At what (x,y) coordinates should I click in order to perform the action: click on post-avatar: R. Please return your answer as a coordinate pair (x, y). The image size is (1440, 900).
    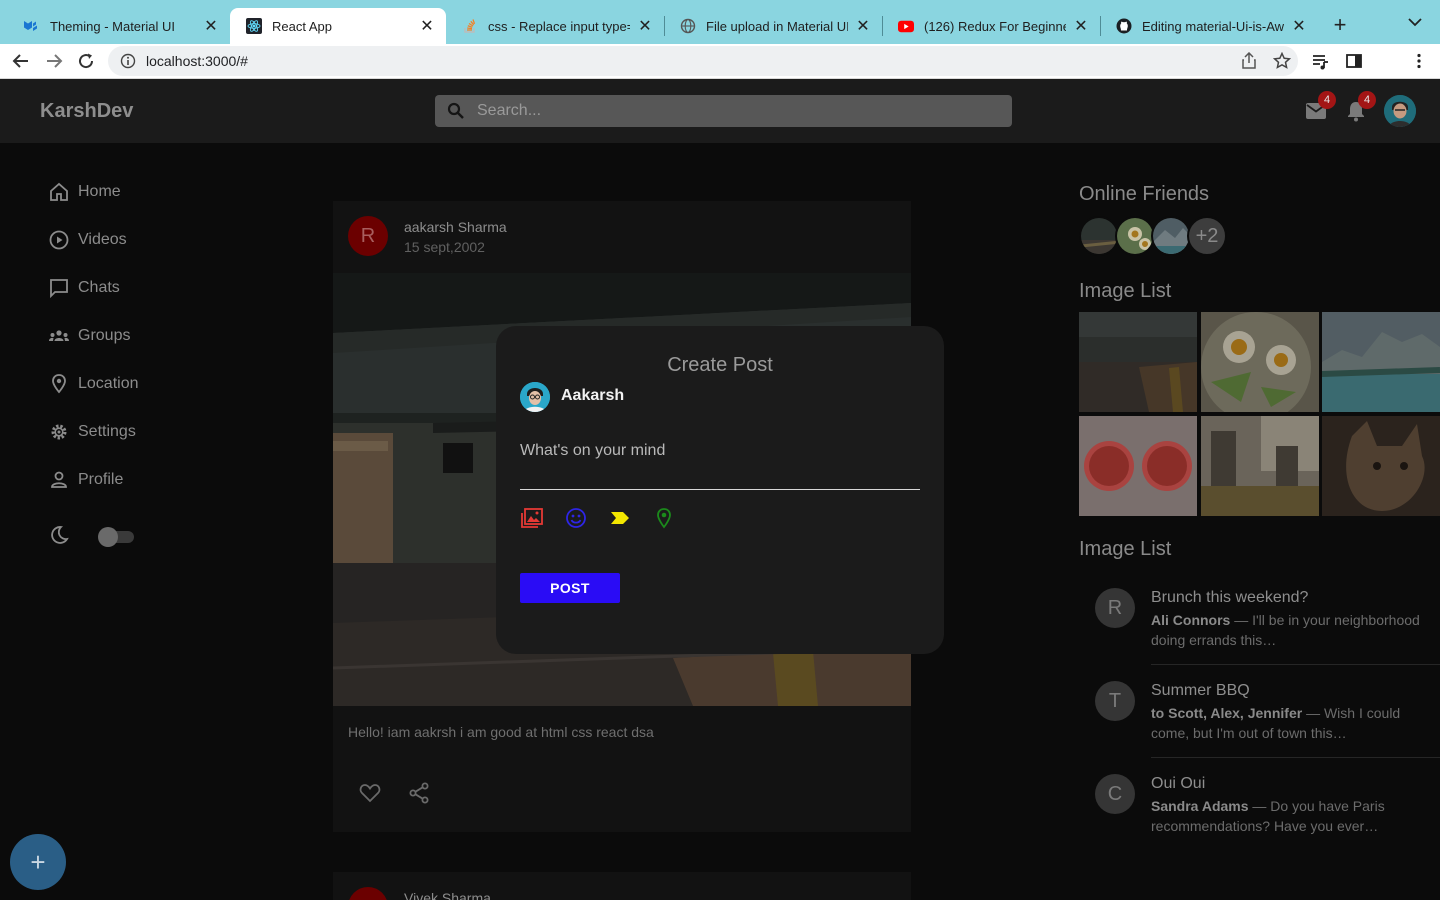
    Looking at the image, I should click on (368, 236).